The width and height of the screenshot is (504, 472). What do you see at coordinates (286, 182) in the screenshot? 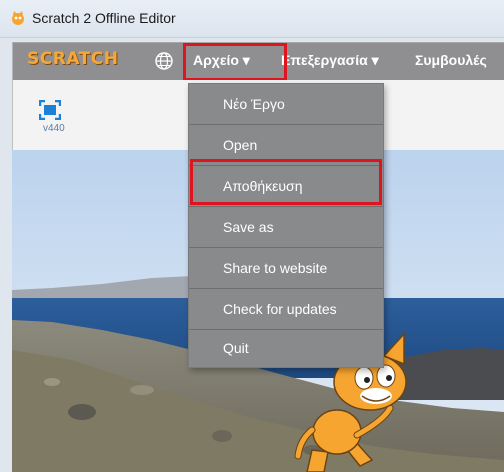
I see `save-highlight-box` at bounding box center [286, 182].